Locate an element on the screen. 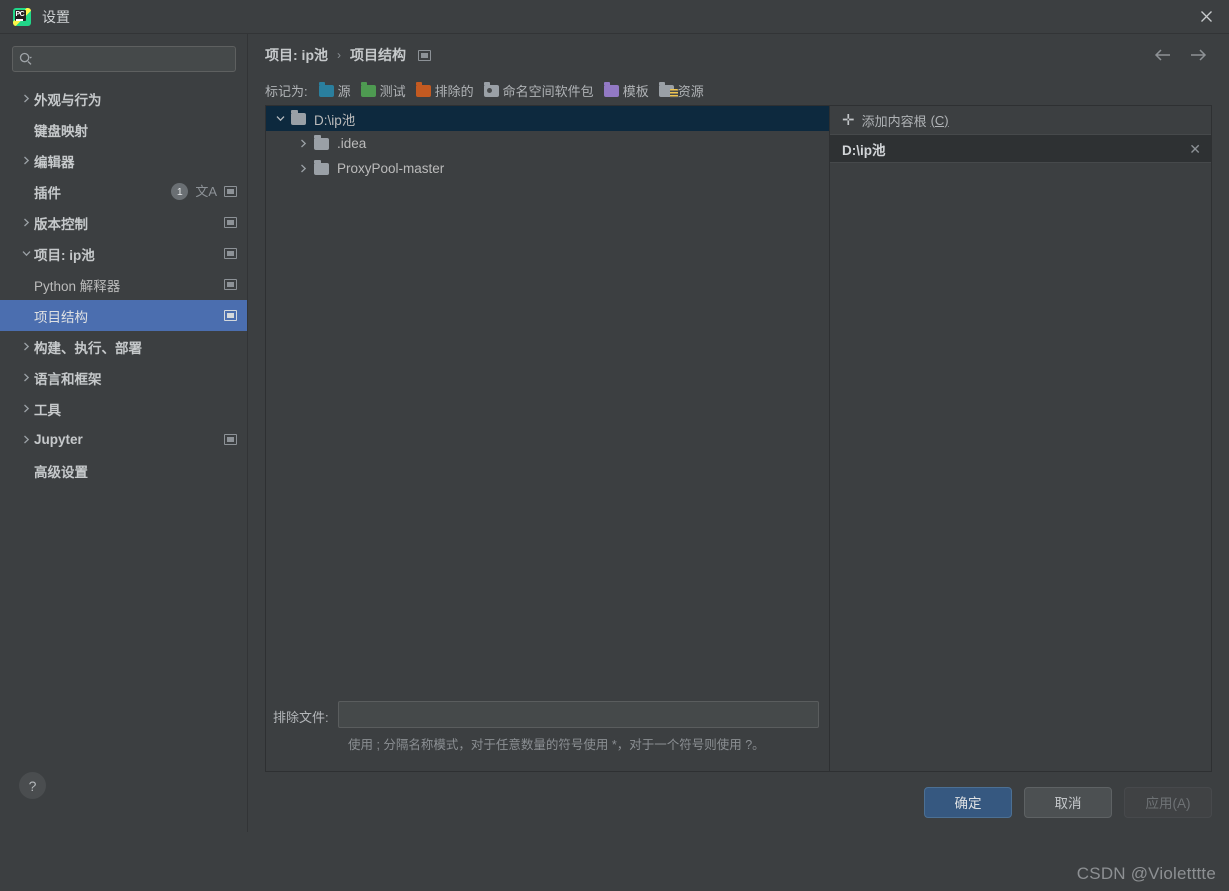  sidebar-item-editor: 编辑器 is located at coordinates (123, 160).